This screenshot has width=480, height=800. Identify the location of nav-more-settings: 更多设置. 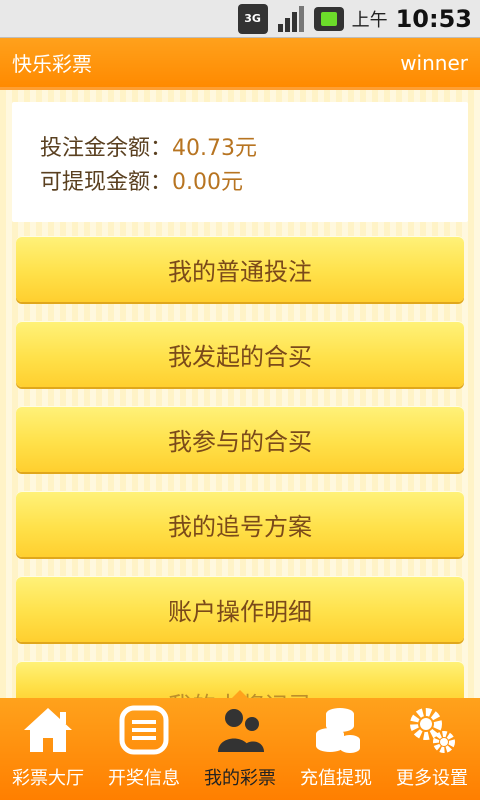
(432, 749).